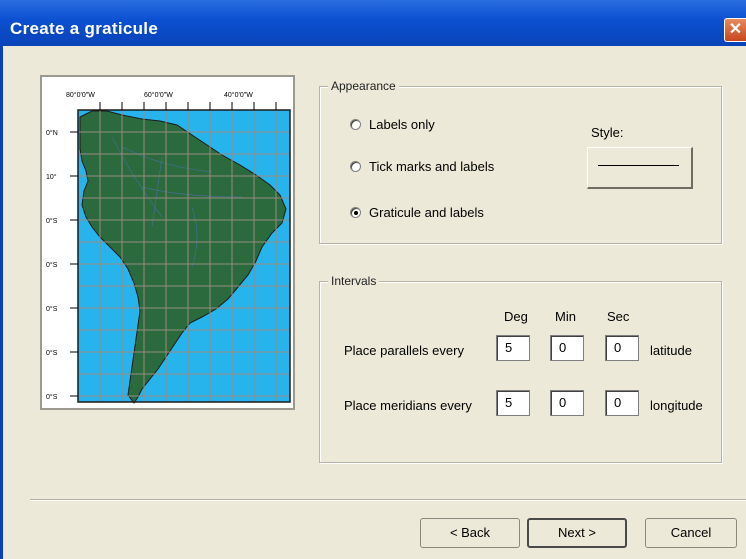 This screenshot has width=746, height=559. Describe the element at coordinates (52, 397) in the screenshot. I see `left-label-7: 0°S` at that location.